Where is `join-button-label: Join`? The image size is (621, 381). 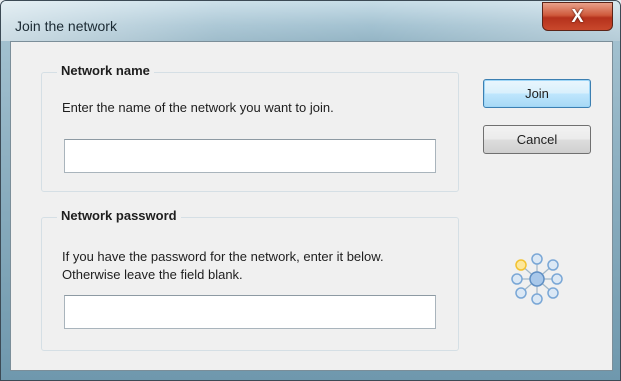 join-button-label: Join is located at coordinates (537, 93).